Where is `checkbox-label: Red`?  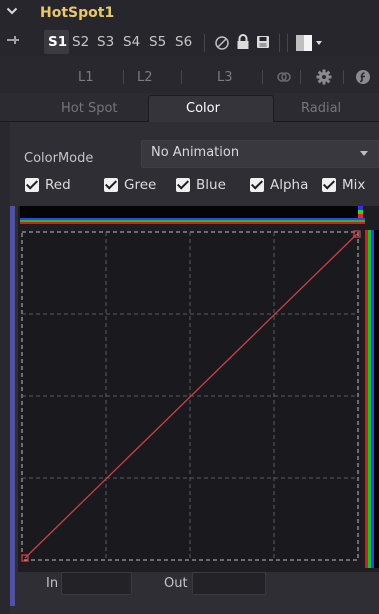
checkbox-label: Red is located at coordinates (58, 185).